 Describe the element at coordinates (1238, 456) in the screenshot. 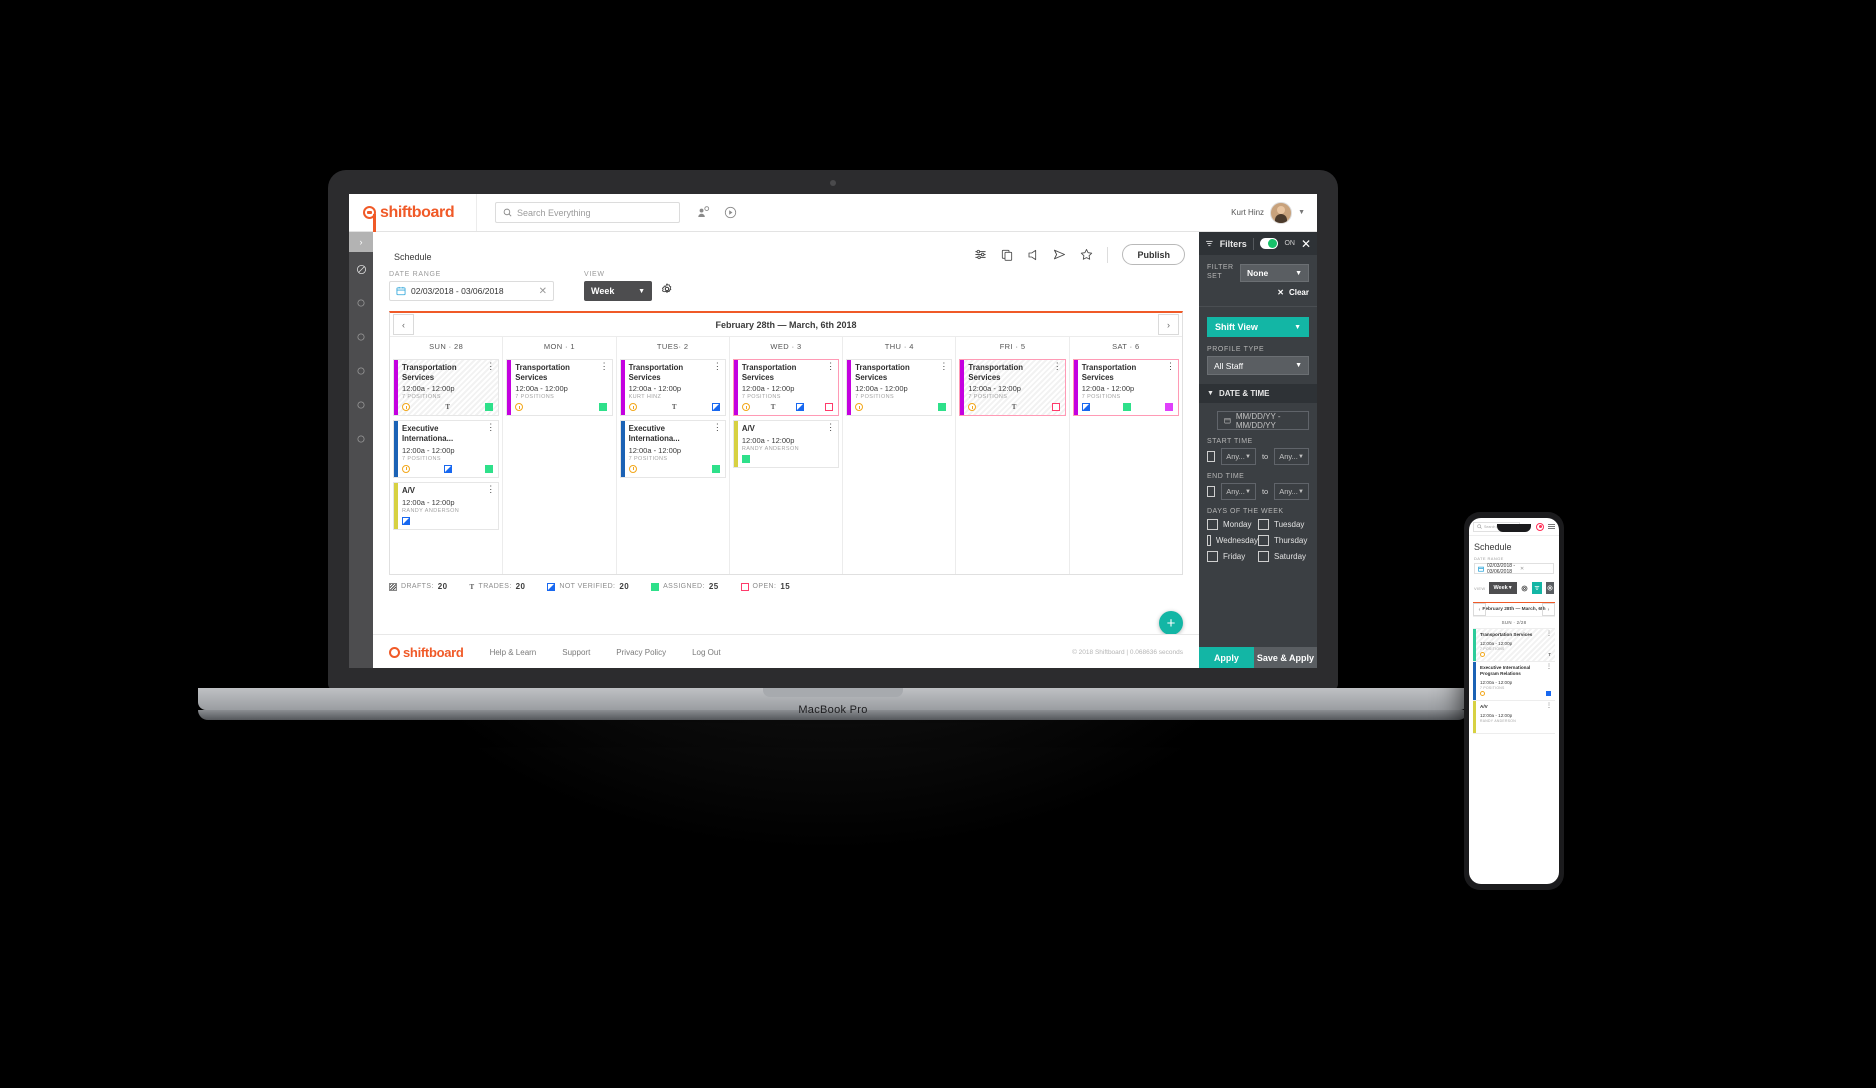

I see `start-time-from-select: Any... ▼` at that location.